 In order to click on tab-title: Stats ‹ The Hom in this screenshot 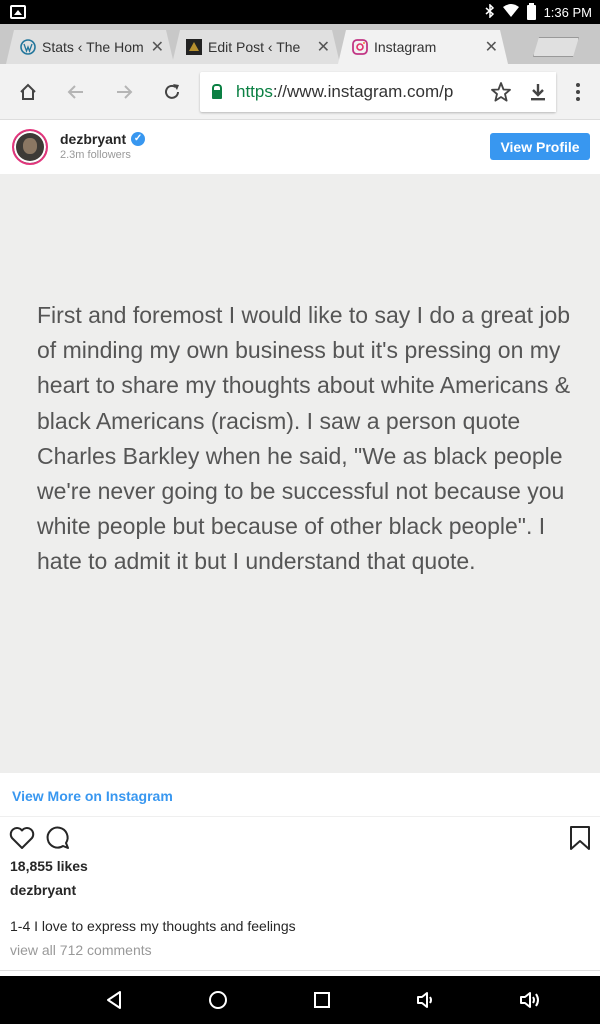, I will do `click(93, 47)`.